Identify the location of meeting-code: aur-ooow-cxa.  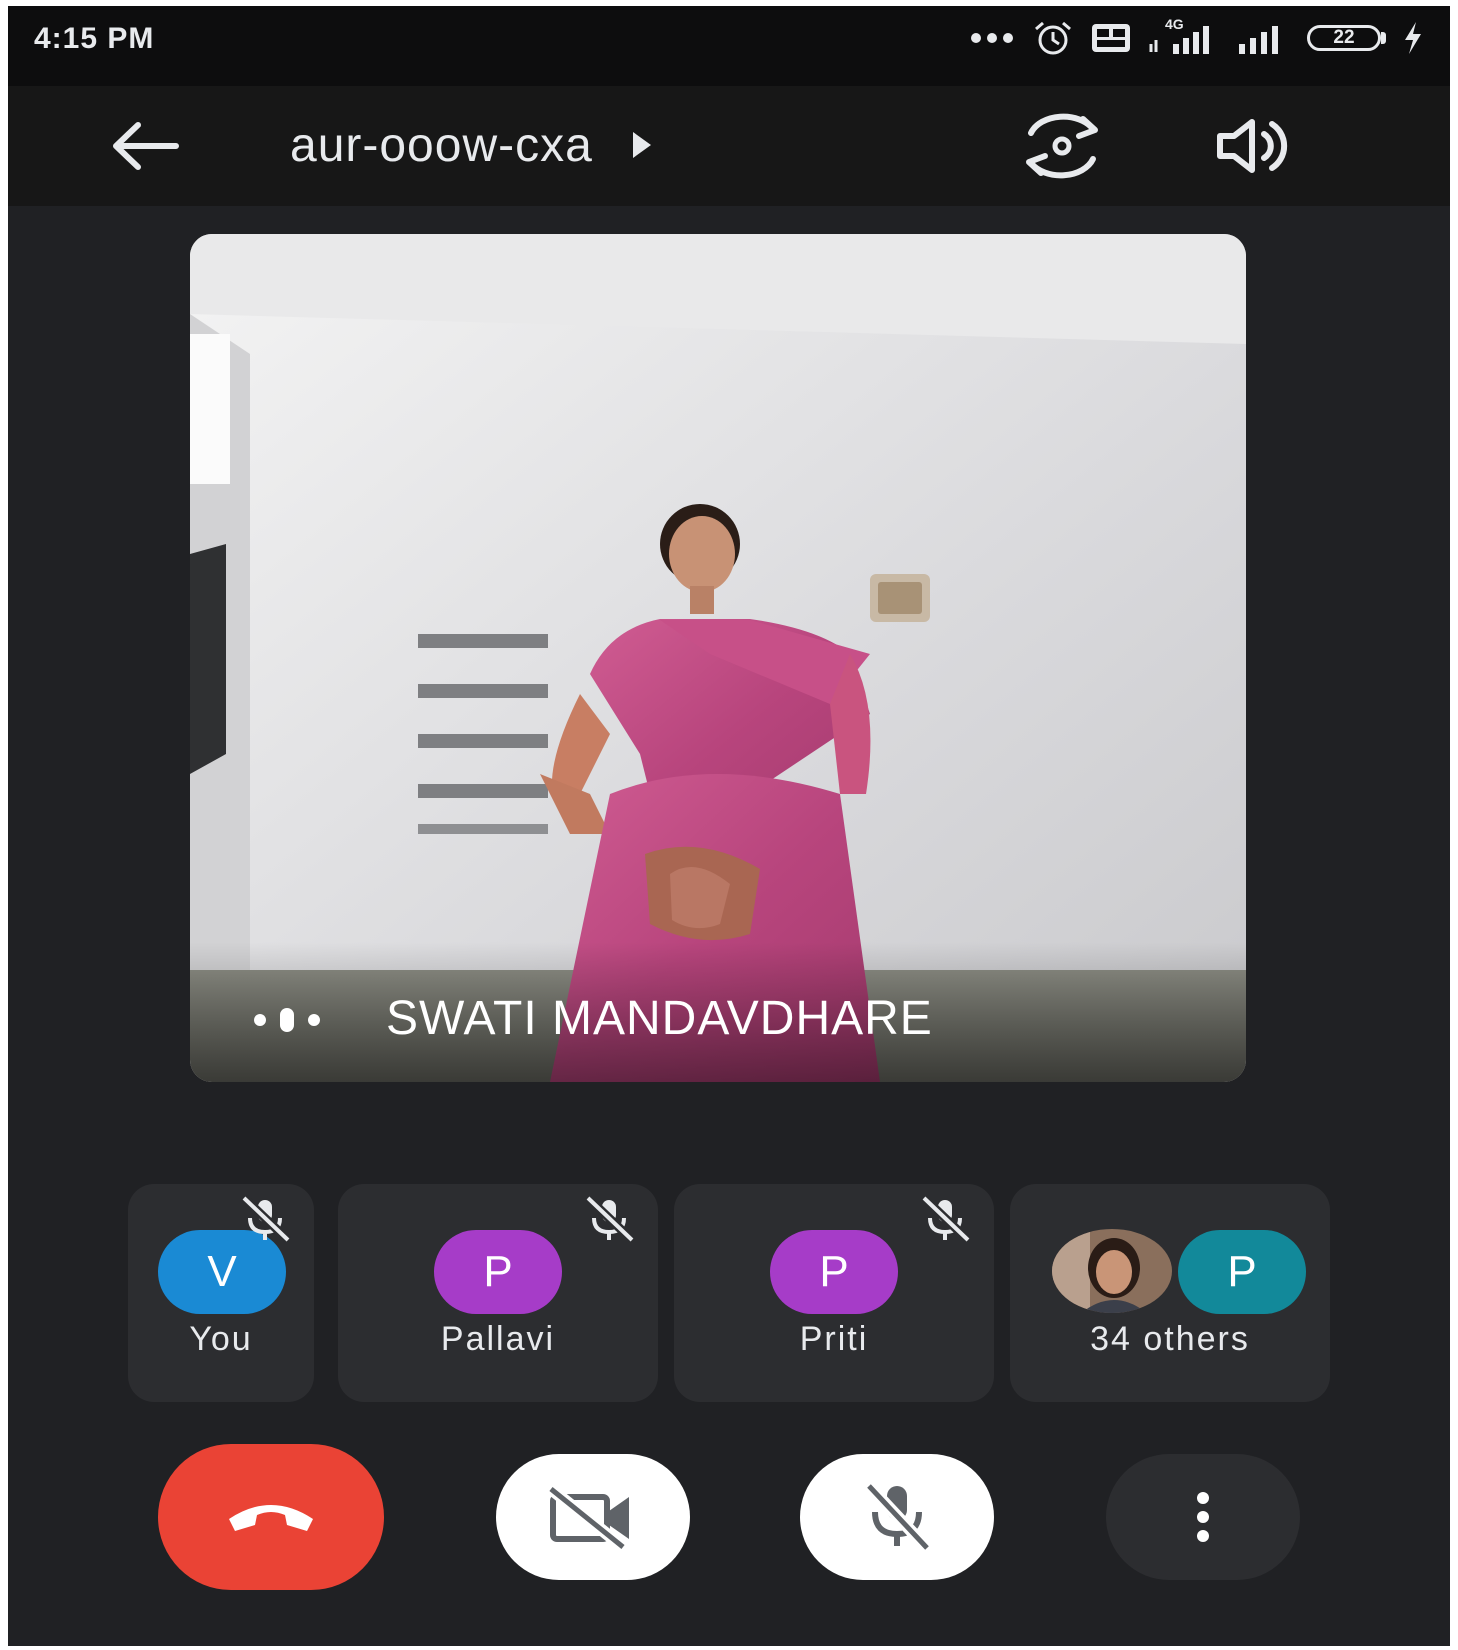
(441, 145).